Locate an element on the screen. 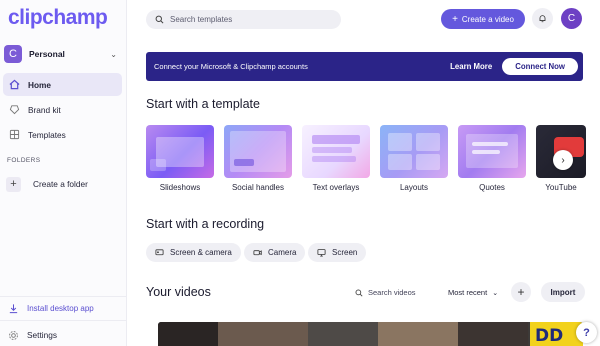 This screenshot has width=600, height=346. home-icon is located at coordinates (14, 85).